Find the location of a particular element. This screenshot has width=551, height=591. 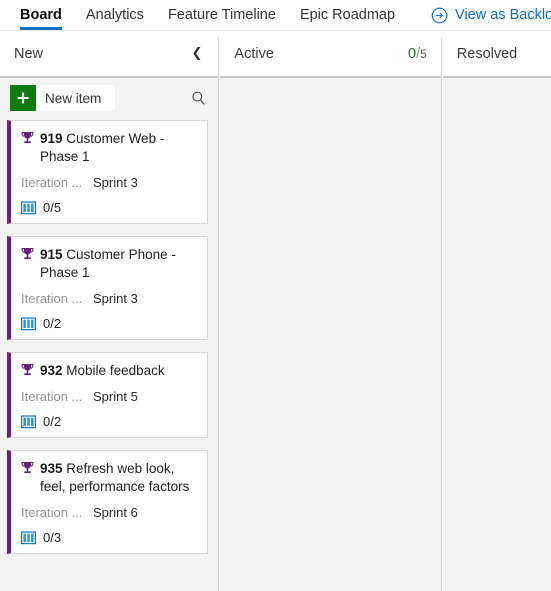

column-header-new: New ❮ is located at coordinates (109, 53).